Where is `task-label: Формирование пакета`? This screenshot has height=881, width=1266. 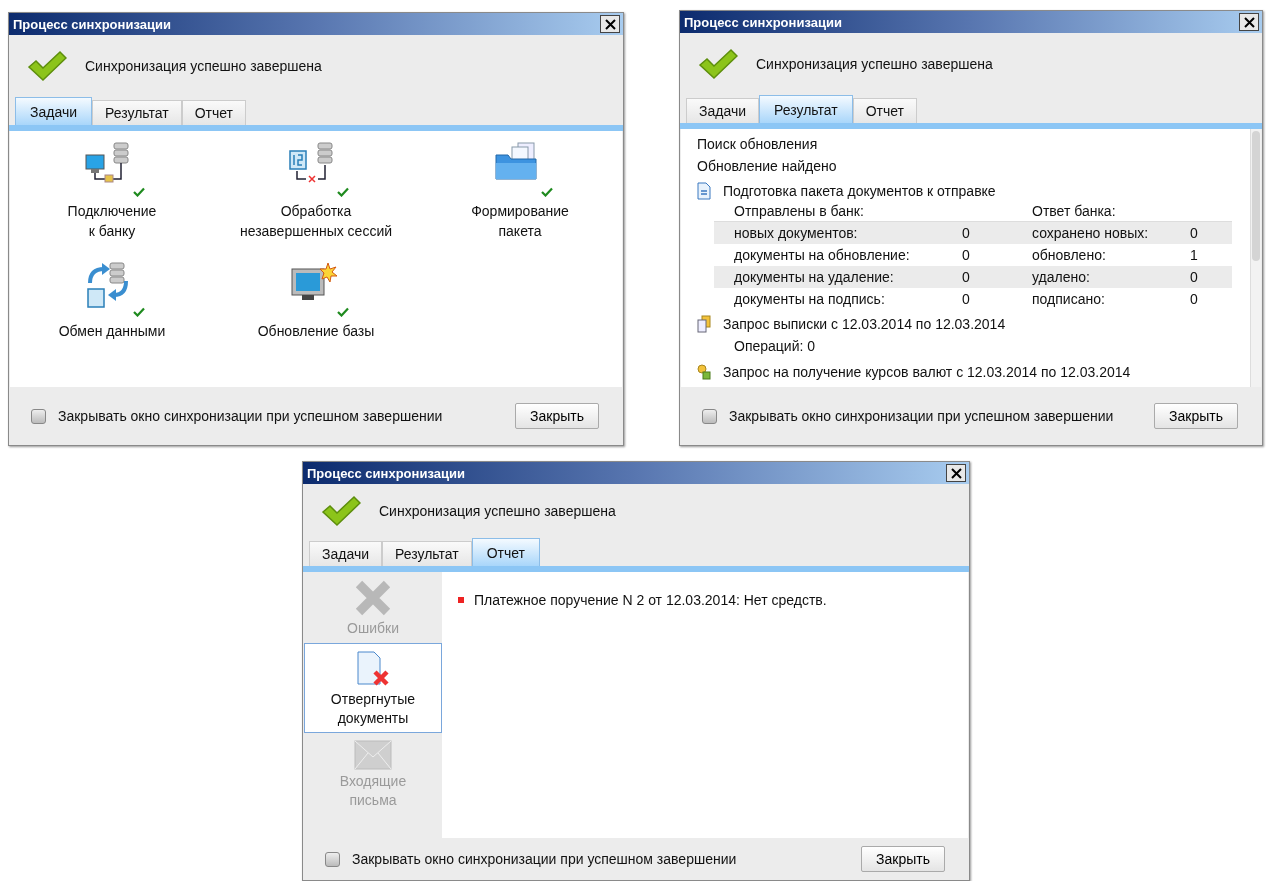
task-label: Формирование пакета is located at coordinates (520, 221).